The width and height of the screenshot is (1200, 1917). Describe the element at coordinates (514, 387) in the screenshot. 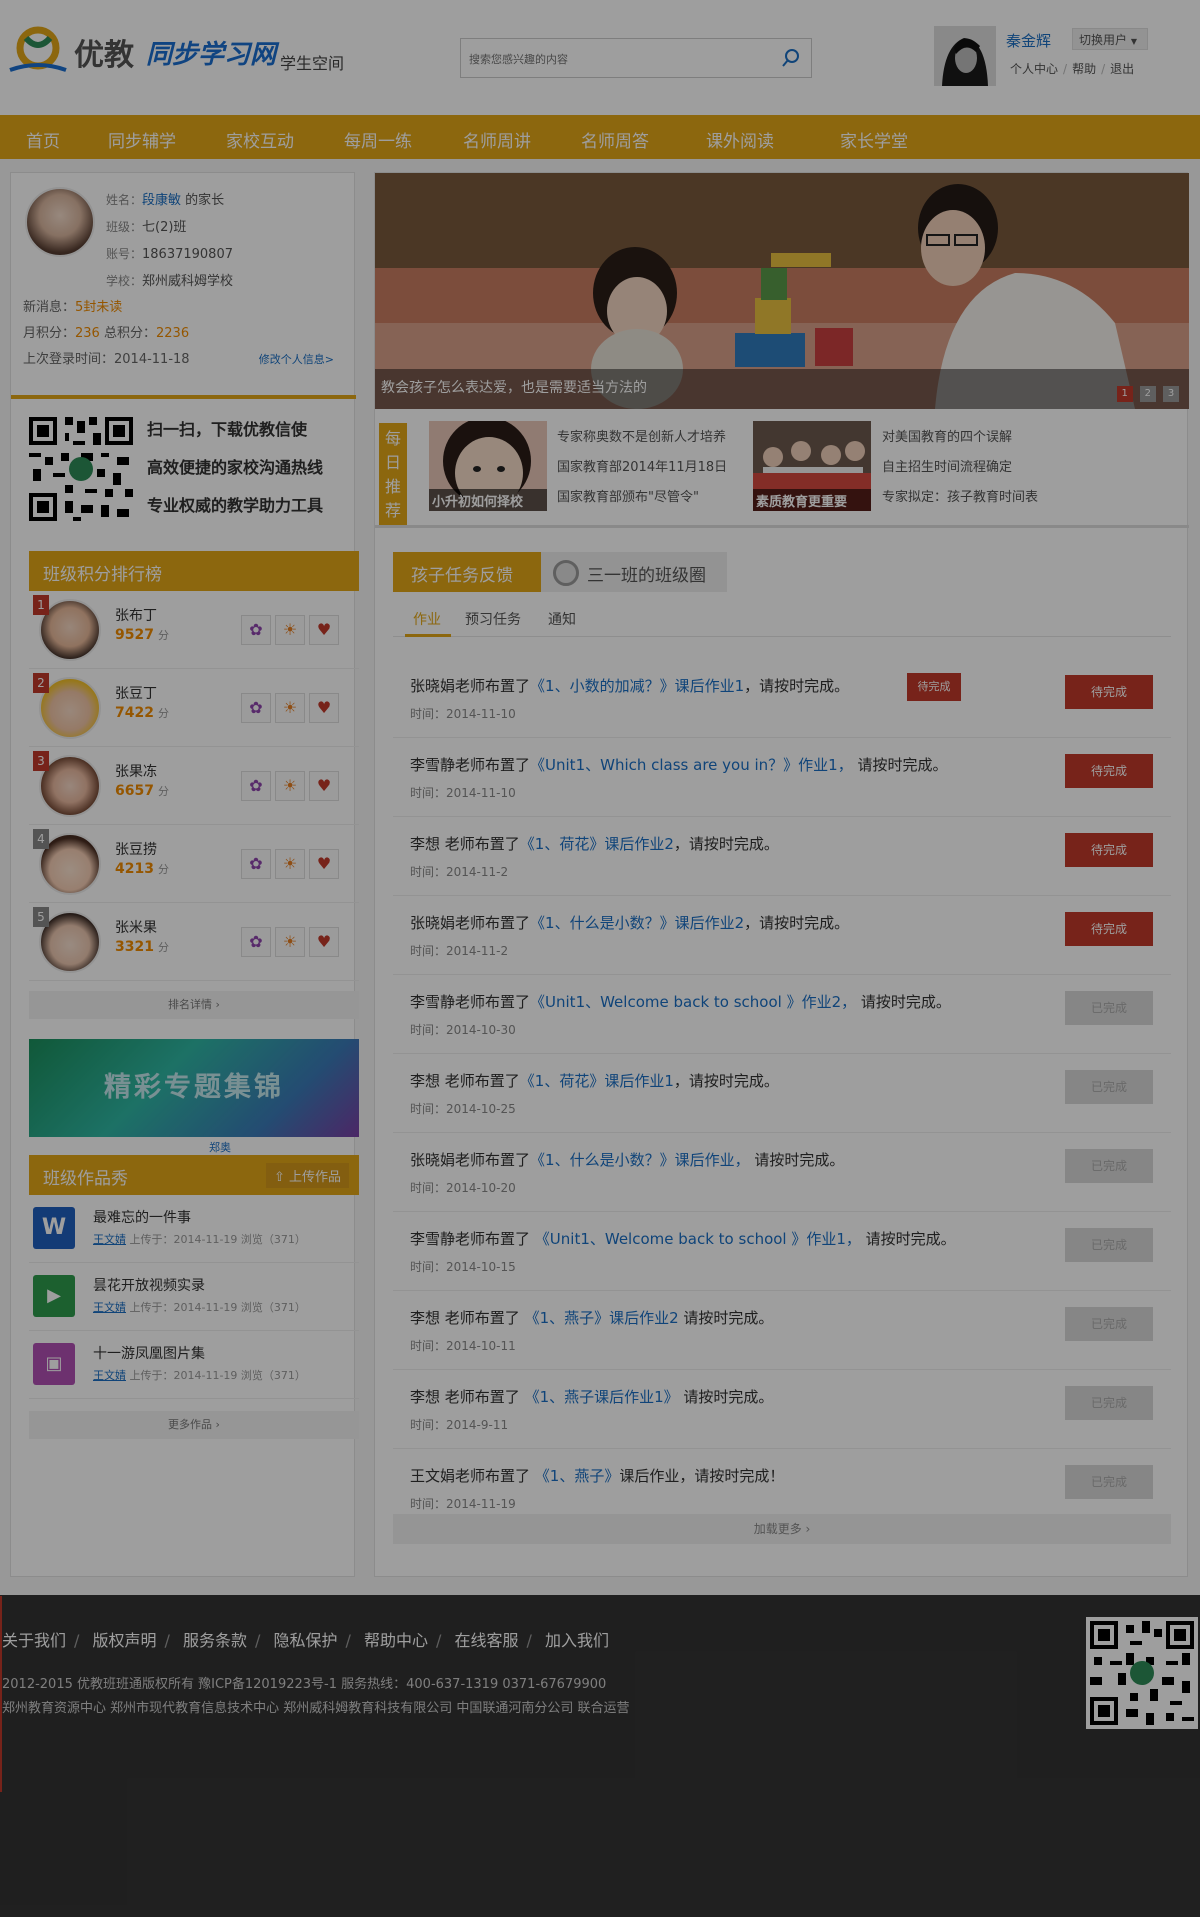

I see `hero-caption: 教会孩子怎么表达爱，也是需要适当方法的` at that location.